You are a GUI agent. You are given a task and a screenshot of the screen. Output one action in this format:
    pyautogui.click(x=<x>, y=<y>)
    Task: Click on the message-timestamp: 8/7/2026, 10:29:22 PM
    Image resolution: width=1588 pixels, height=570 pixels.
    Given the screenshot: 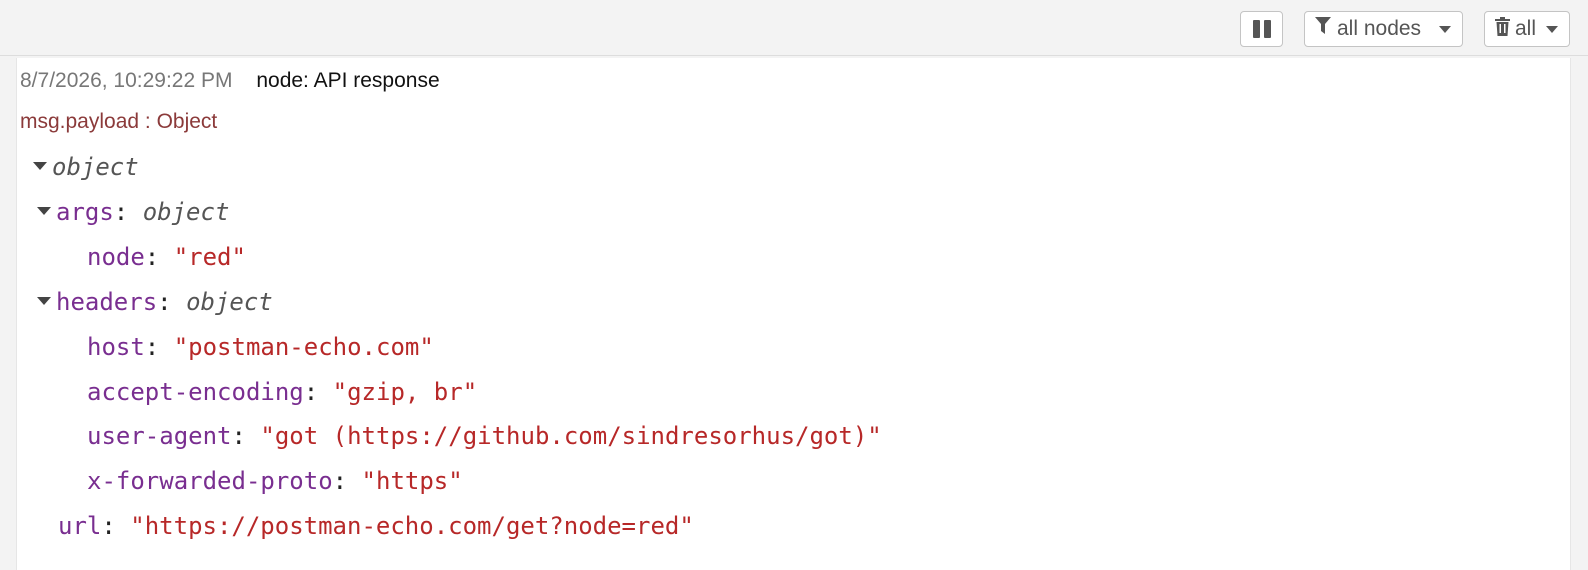 What is the action you would take?
    pyautogui.click(x=126, y=80)
    